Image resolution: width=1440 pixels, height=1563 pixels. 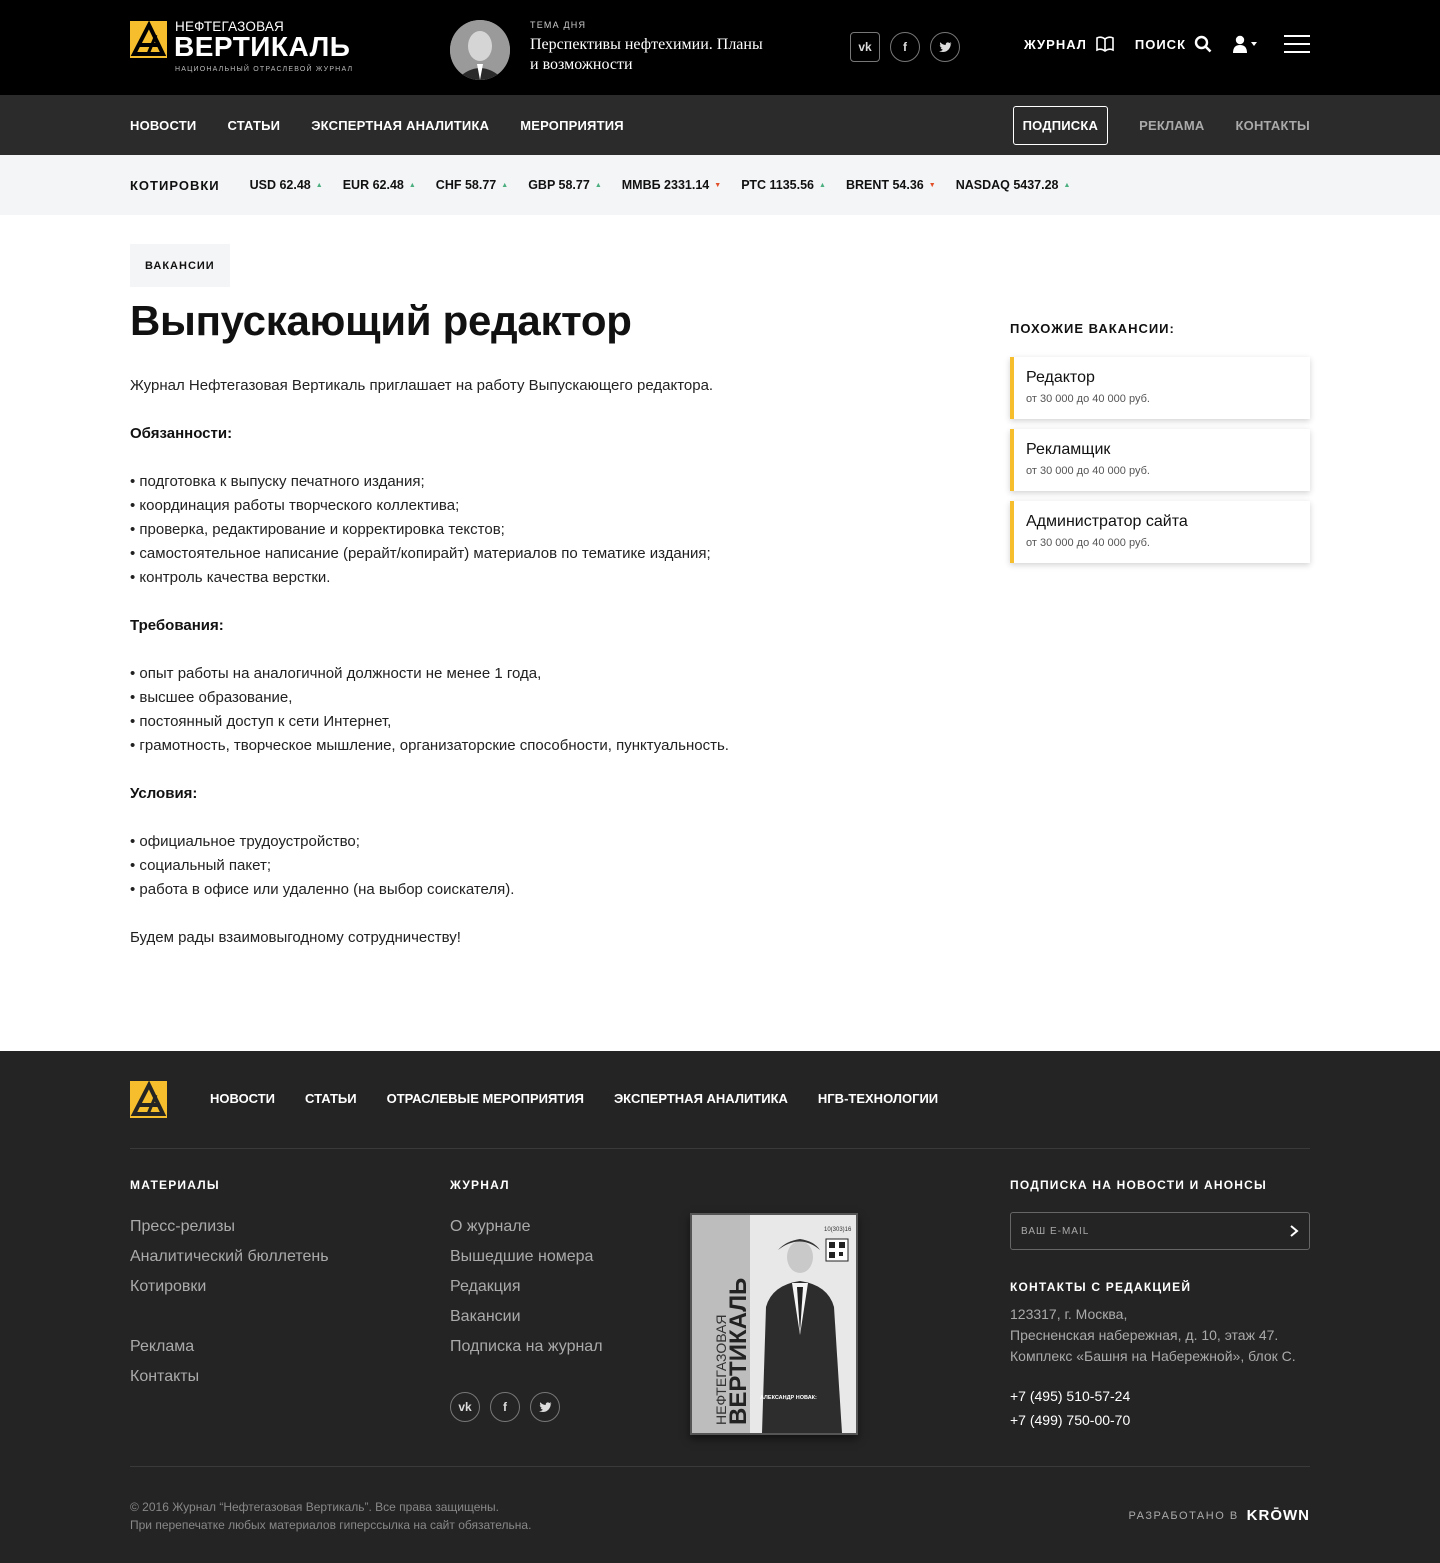 I want to click on footer-link: Котировки, so click(x=229, y=1287).